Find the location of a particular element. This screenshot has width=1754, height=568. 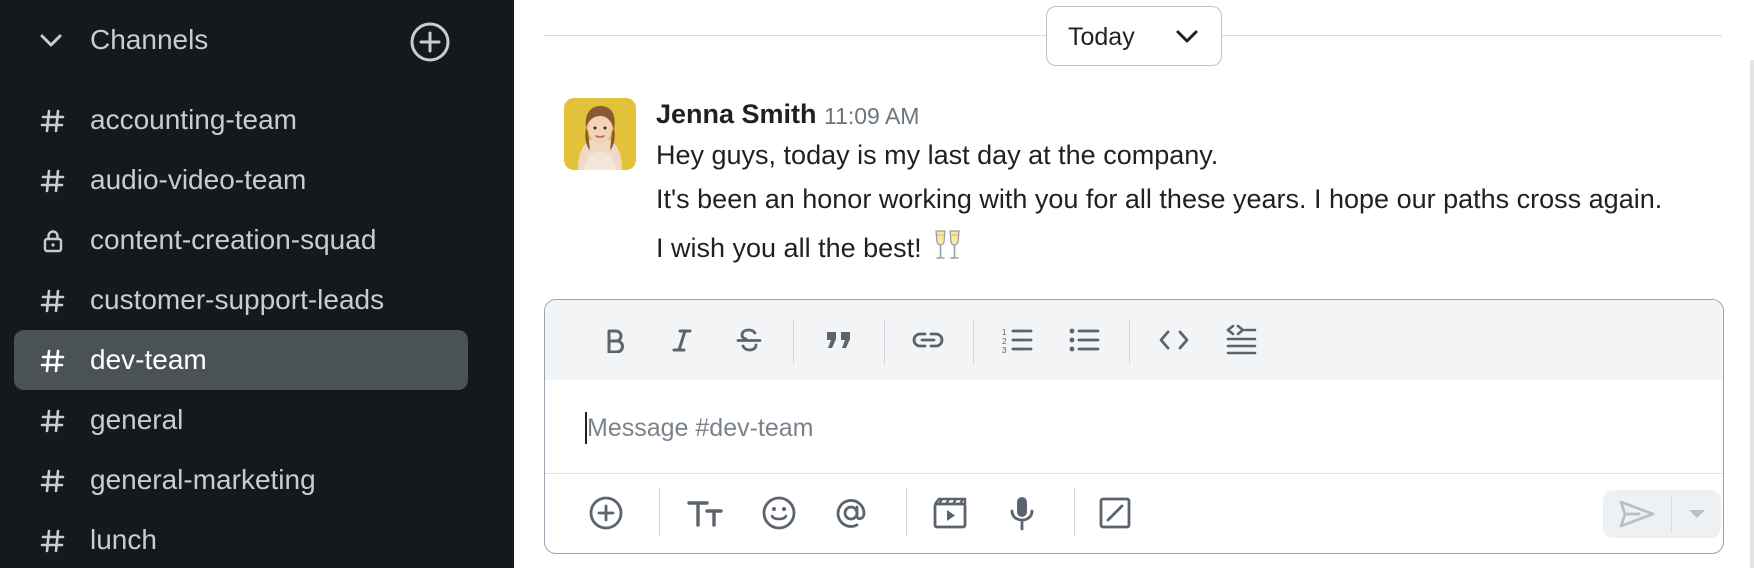

link-icon is located at coordinates (928, 340).